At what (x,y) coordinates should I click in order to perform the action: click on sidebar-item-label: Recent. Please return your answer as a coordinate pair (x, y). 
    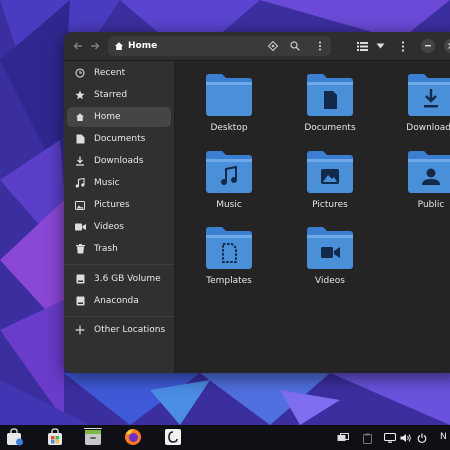
    Looking at the image, I should click on (110, 73).